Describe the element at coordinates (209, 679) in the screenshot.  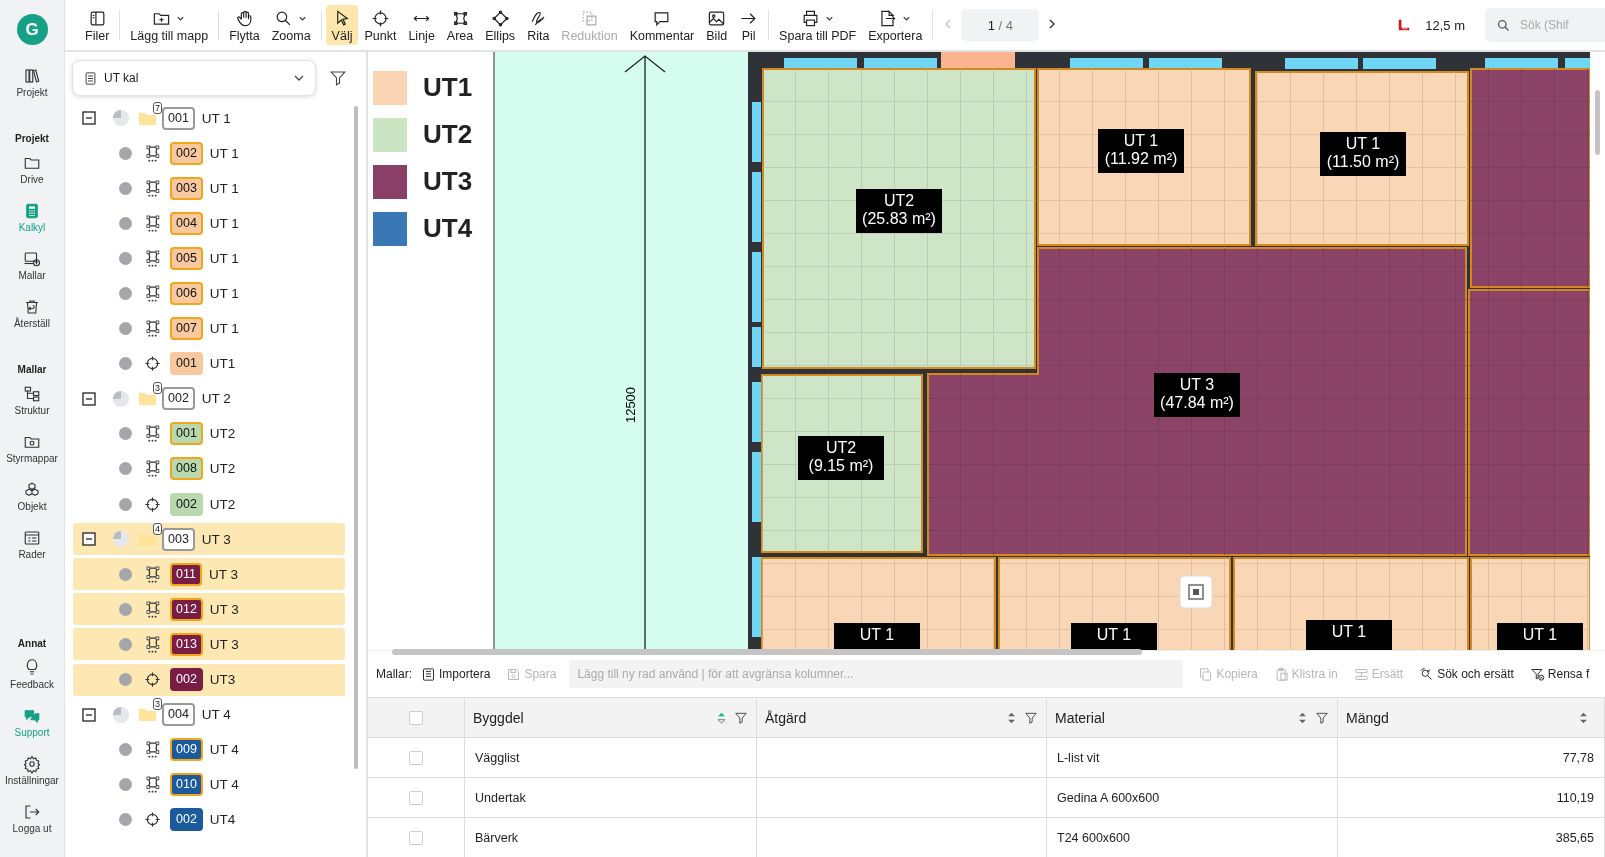
I see `tree-item-row: 002 UT3` at that location.